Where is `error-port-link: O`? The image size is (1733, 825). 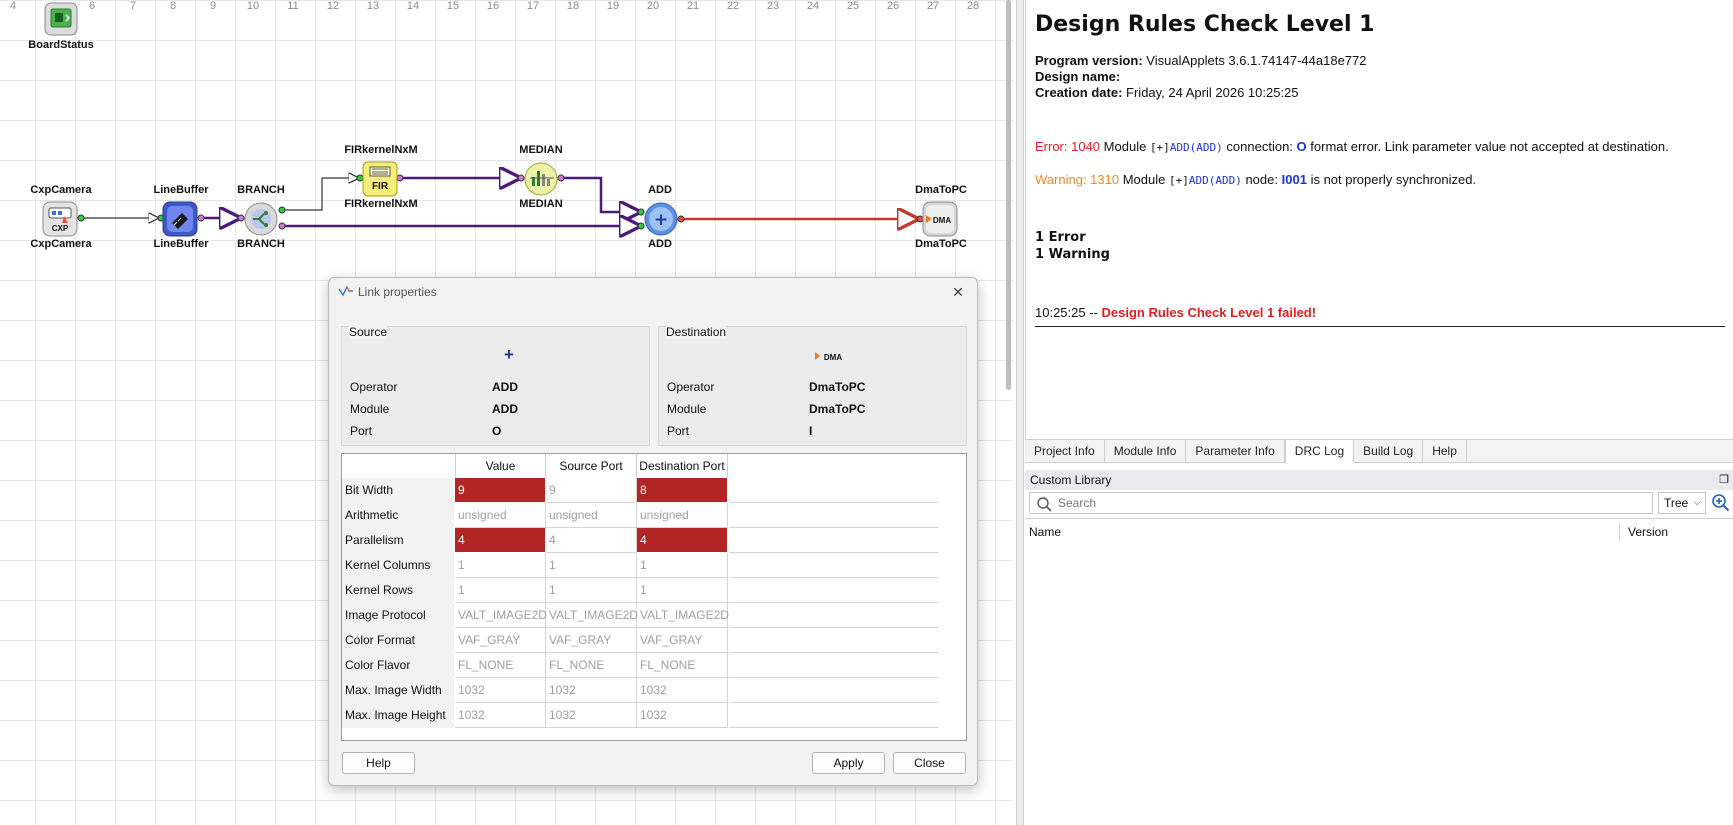 error-port-link: O is located at coordinates (1302, 146).